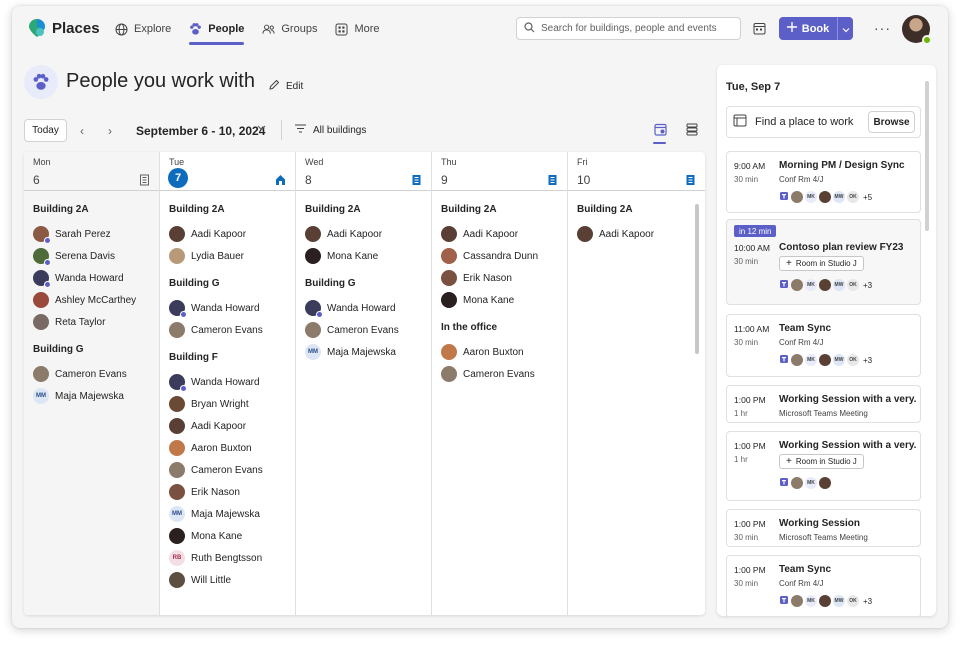 Image resolution: width=960 pixels, height=645 pixels. What do you see at coordinates (216, 29) in the screenshot?
I see `nav-people: People` at bounding box center [216, 29].